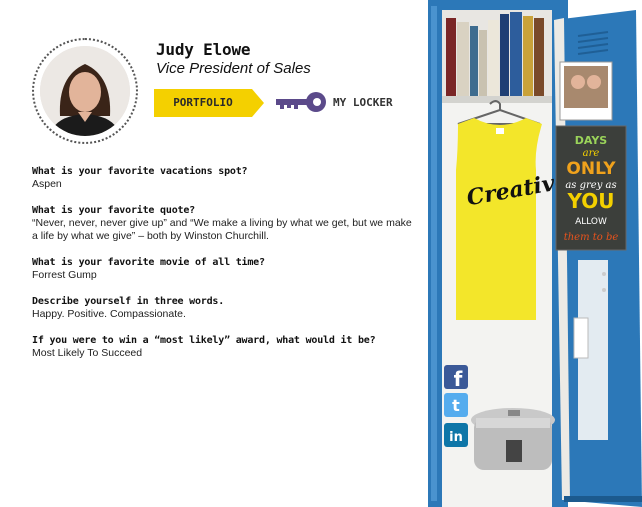  Describe the element at coordinates (203, 102) in the screenshot. I see `portfolio-label: PORTFOLIO` at that location.